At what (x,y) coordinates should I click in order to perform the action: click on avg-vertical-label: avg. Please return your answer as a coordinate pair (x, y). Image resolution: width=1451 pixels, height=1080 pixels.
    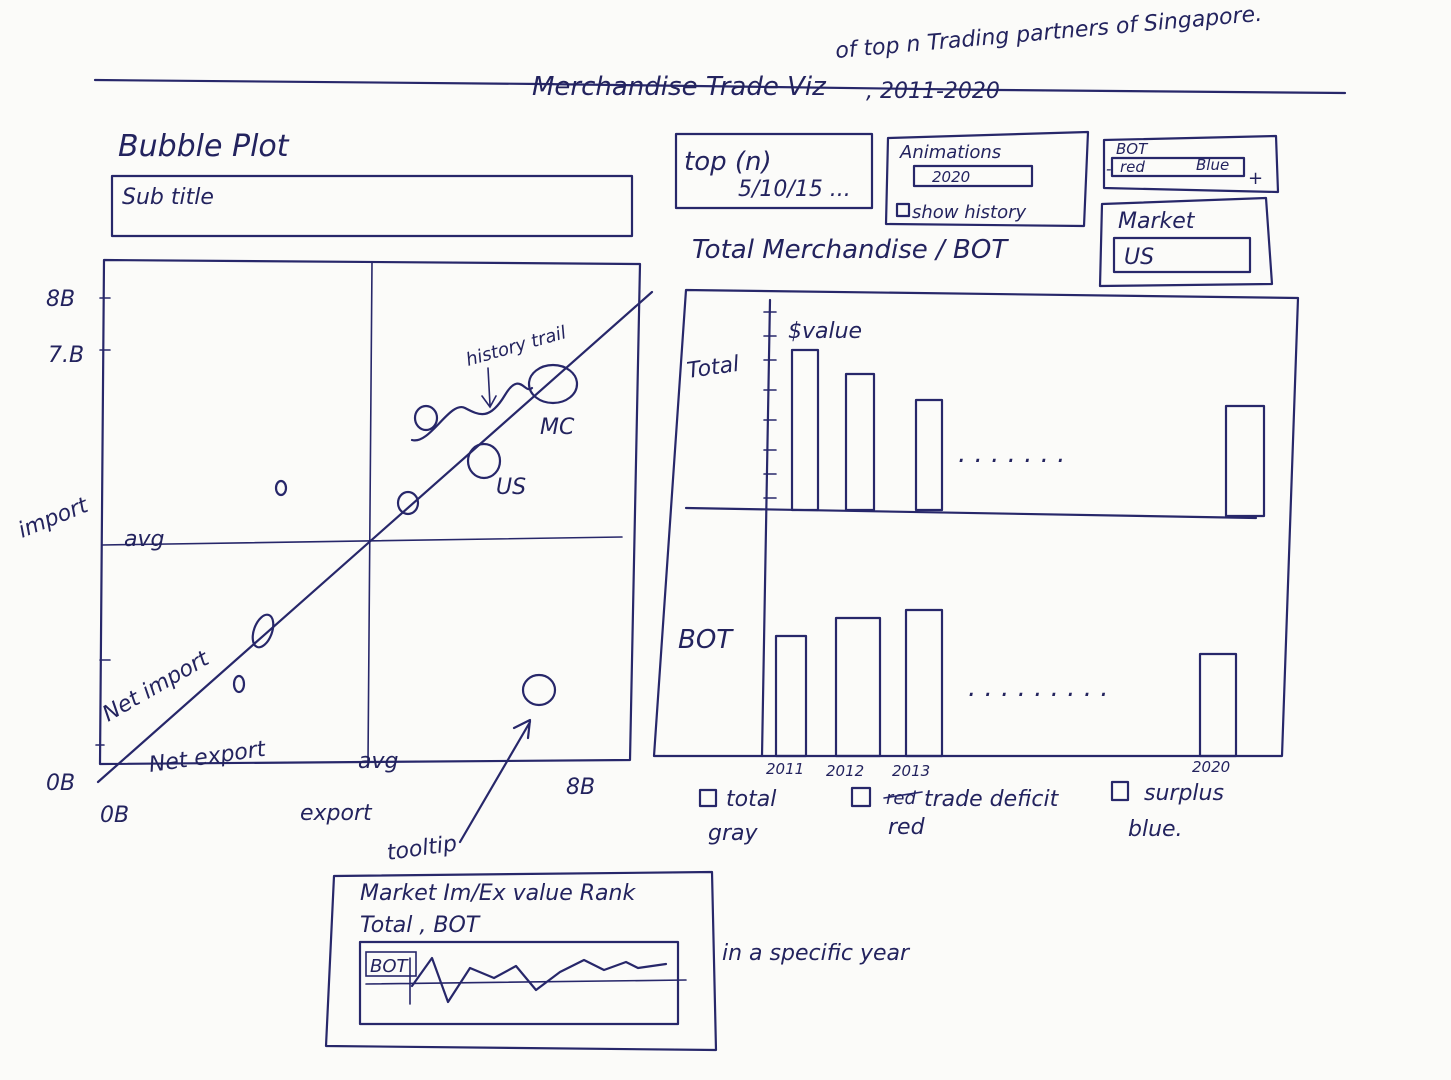
    Looking at the image, I should click on (378, 761).